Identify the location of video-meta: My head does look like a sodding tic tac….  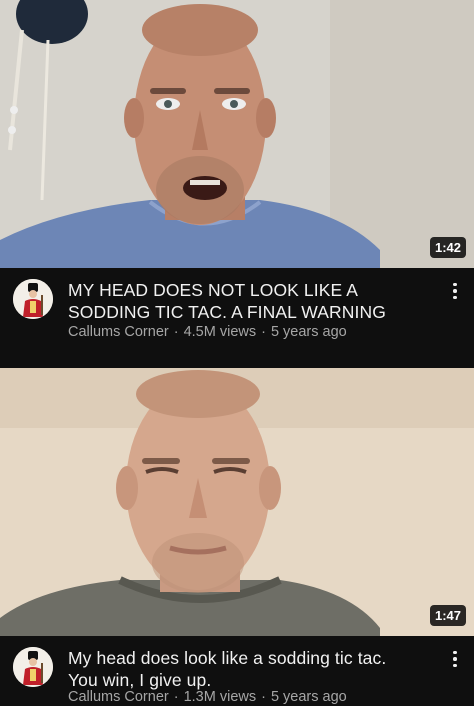
(237, 671).